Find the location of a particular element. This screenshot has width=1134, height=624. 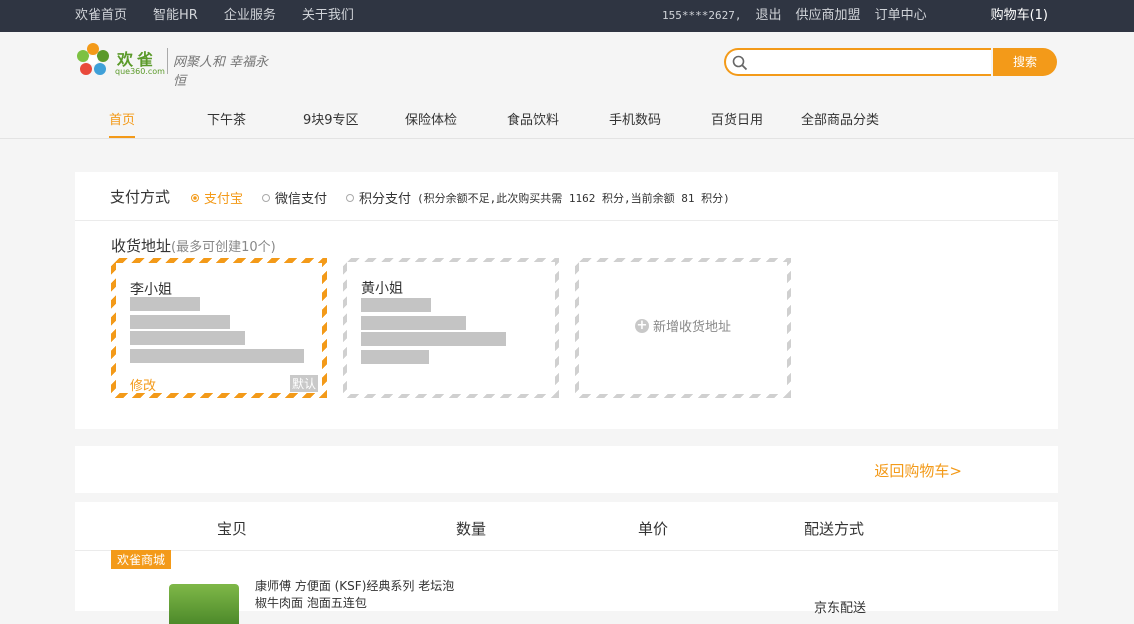

product-thumbnail is located at coordinates (204, 604).